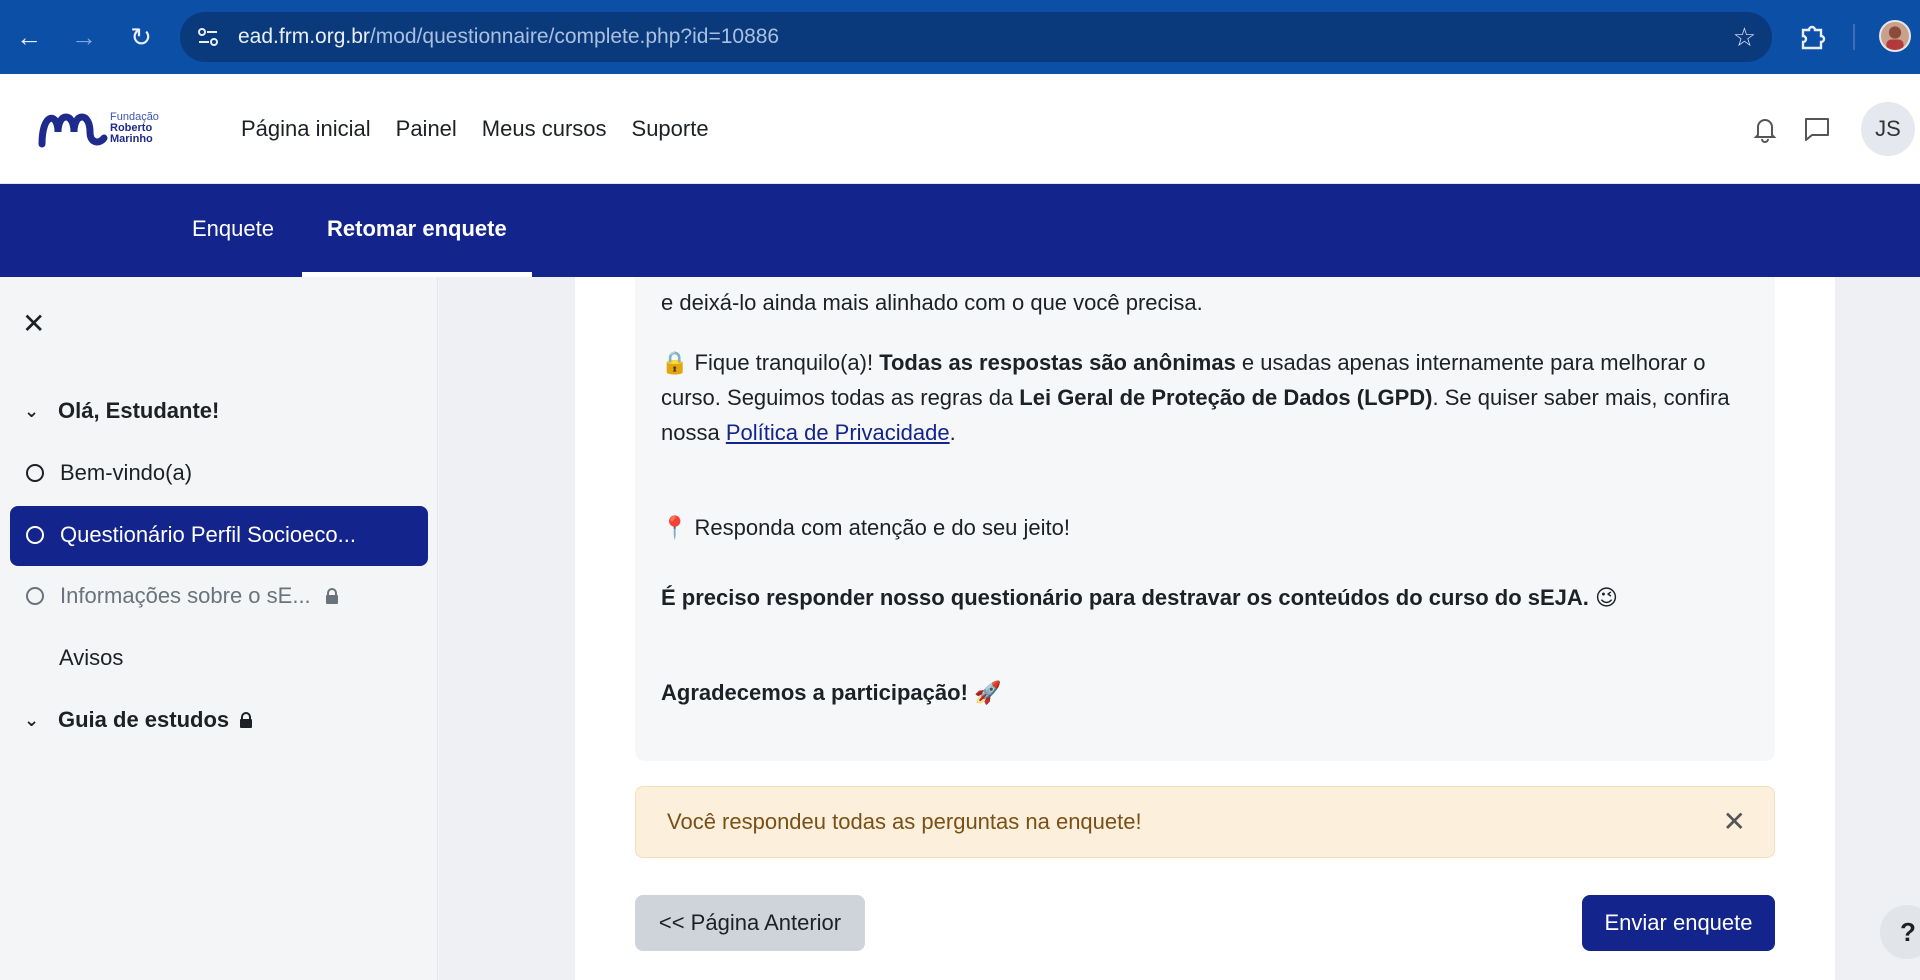  Describe the element at coordinates (1744, 37) in the screenshot. I see `bookmark-star-icon: ☆` at that location.